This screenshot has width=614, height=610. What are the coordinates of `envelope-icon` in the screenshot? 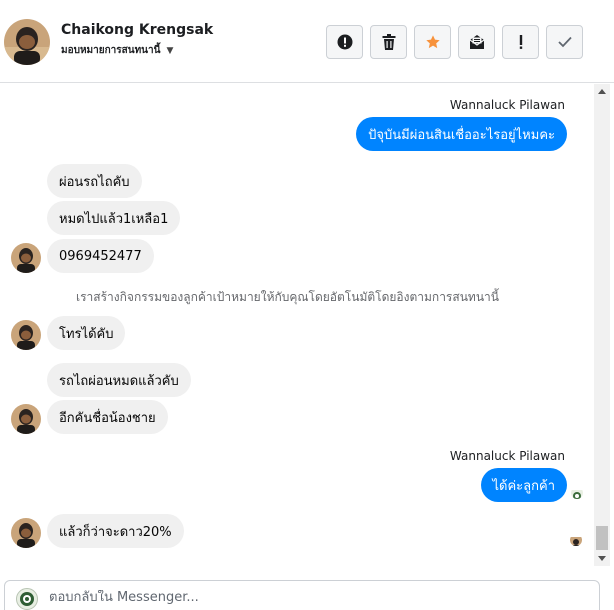 It's located at (476, 42).